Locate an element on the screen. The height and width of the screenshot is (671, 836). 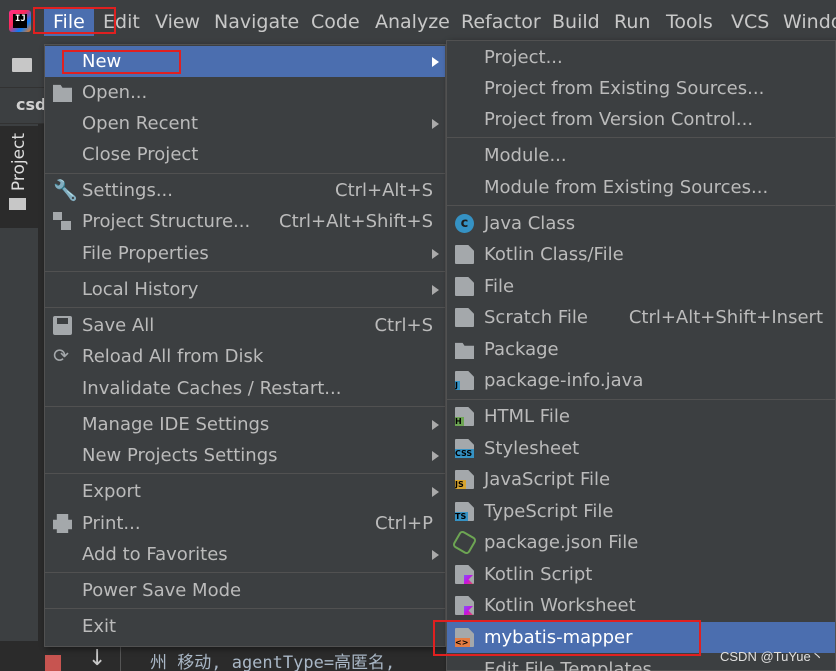
kotlin-worksheet-icon is located at coordinates (464, 605).